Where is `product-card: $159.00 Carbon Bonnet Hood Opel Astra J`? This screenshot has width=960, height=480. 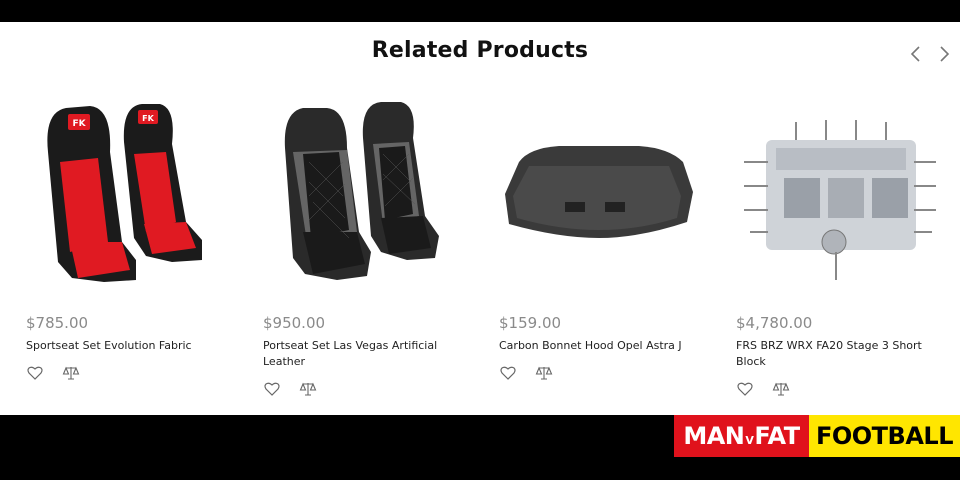
product-card: $159.00 Carbon Bonnet Hood Opel Astra J is located at coordinates (599, 236).